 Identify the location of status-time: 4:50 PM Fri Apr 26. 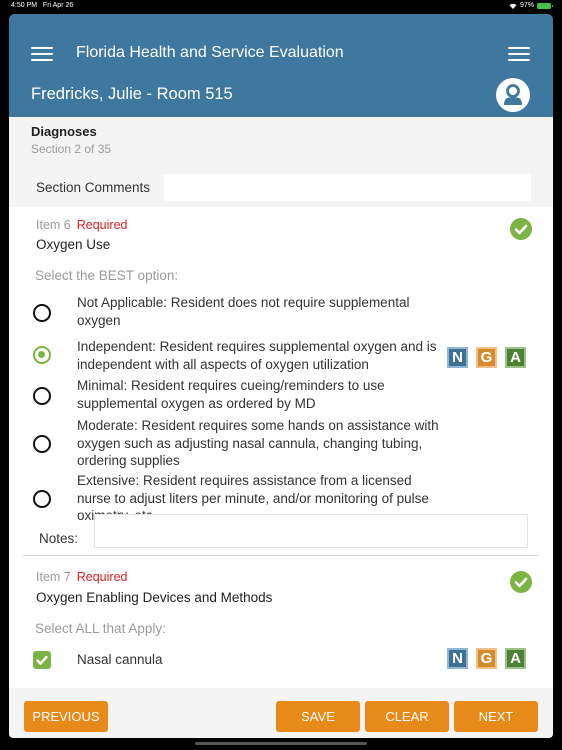
(42, 5).